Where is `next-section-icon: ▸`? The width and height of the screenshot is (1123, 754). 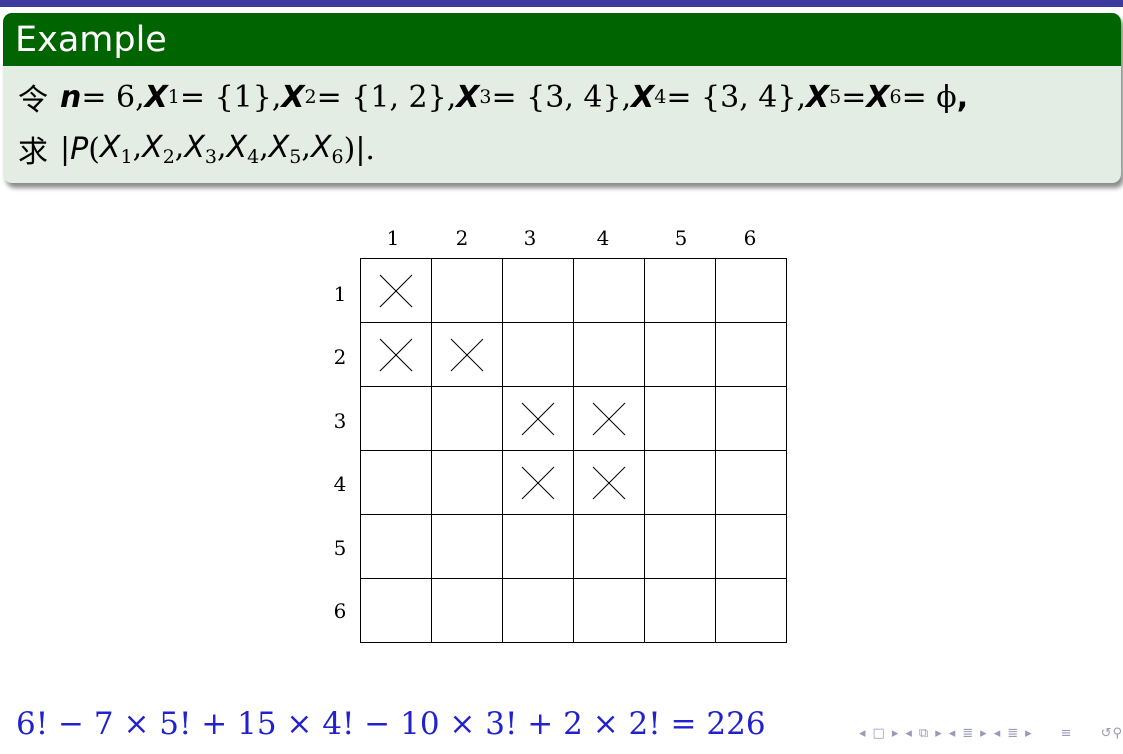 next-section-icon: ▸ is located at coordinates (984, 733).